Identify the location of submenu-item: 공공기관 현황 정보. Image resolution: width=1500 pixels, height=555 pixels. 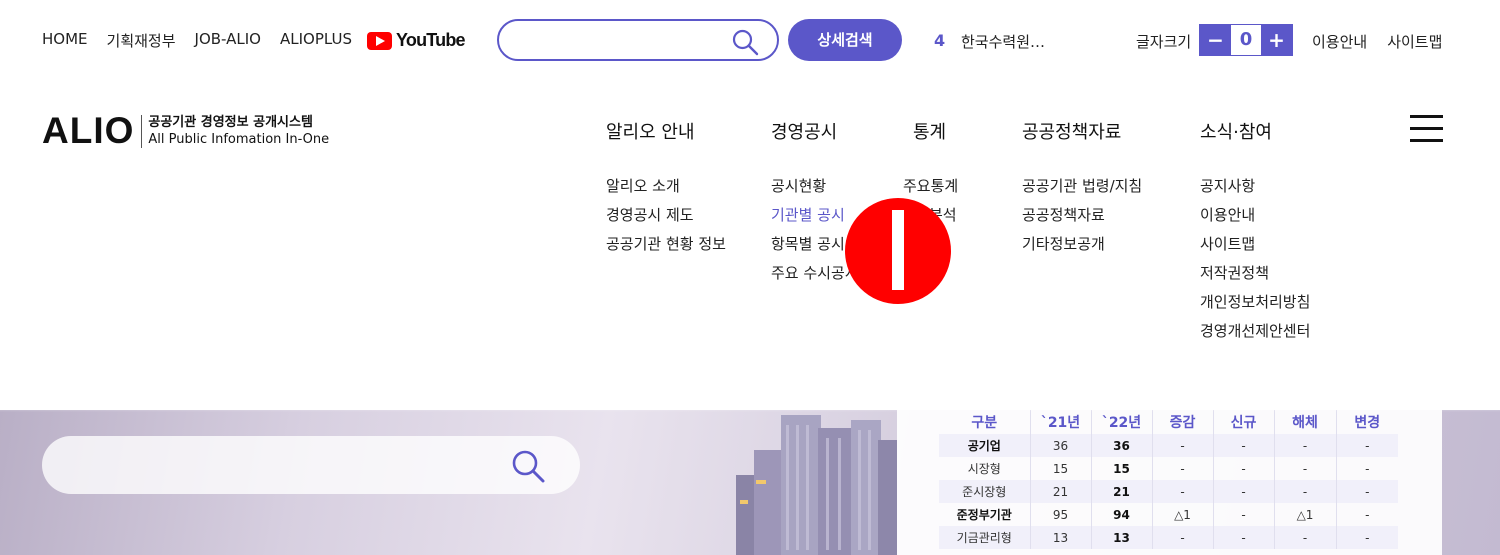
(666, 248).